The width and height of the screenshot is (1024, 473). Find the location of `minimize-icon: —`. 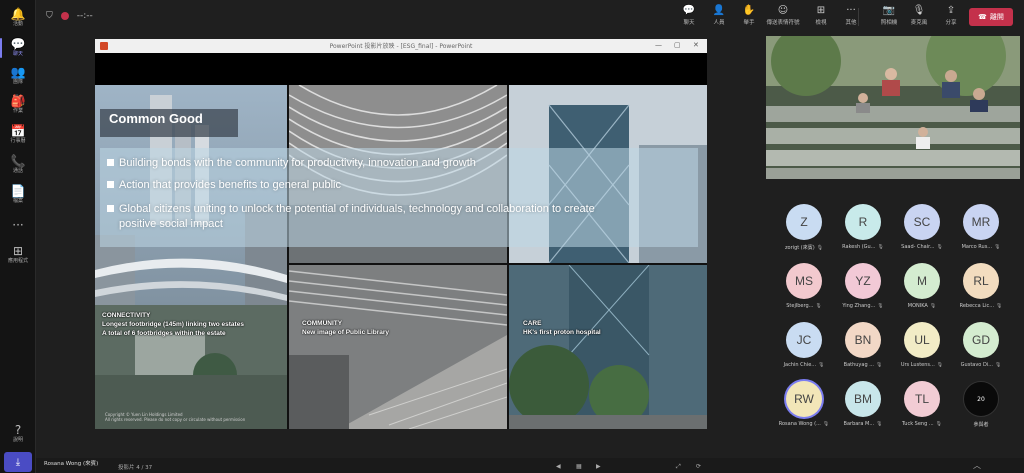

minimize-icon: — is located at coordinates (658, 45).